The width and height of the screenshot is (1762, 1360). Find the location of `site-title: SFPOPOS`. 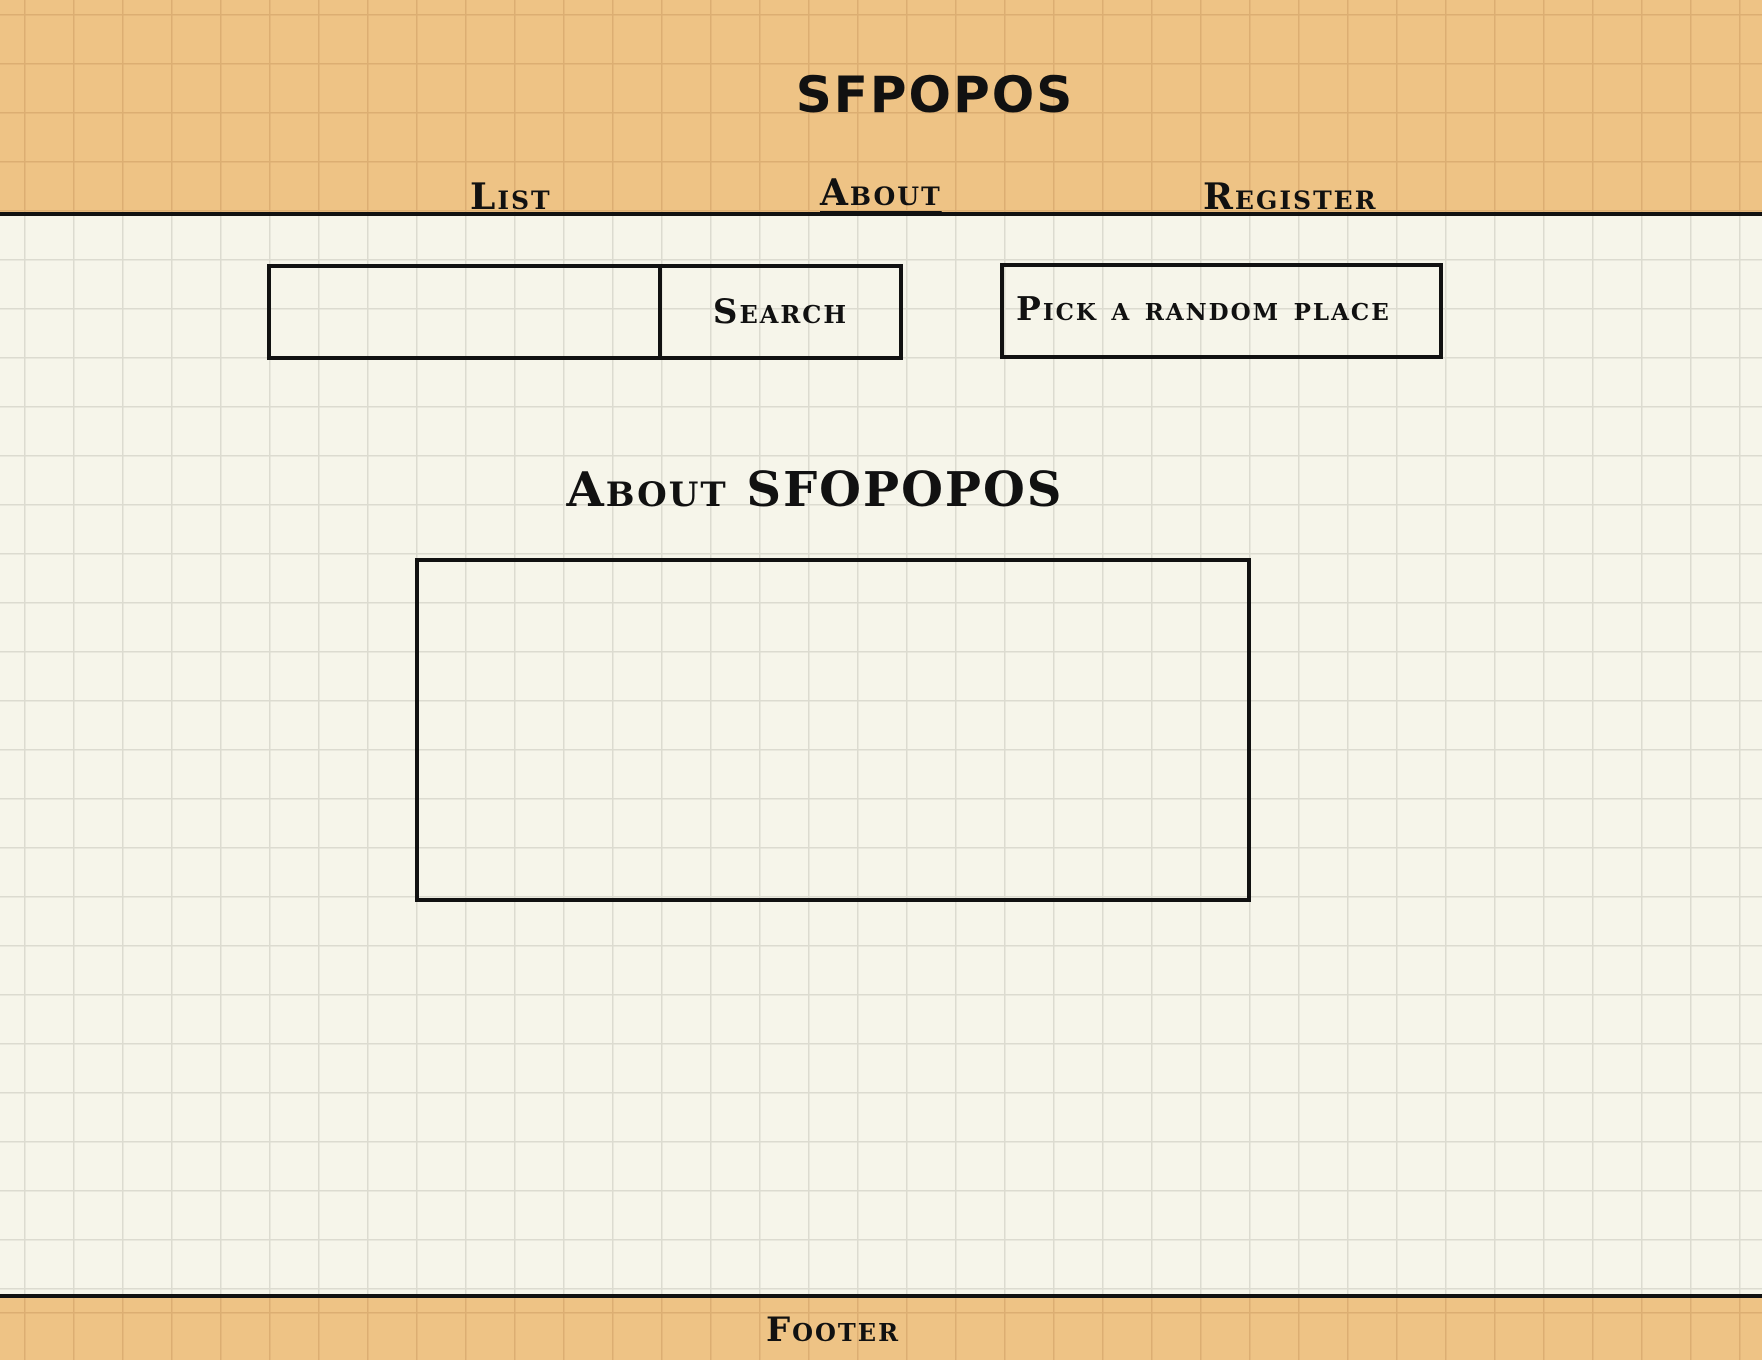

site-title: SFPOPOS is located at coordinates (935, 95).